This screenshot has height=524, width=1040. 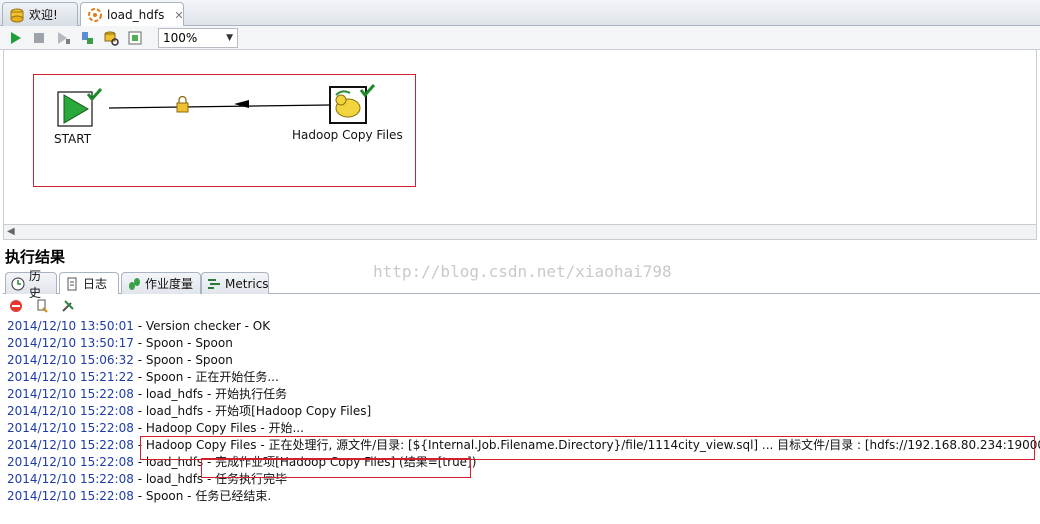 I want to click on tab-welcome: 欢迎!, so click(x=40, y=14).